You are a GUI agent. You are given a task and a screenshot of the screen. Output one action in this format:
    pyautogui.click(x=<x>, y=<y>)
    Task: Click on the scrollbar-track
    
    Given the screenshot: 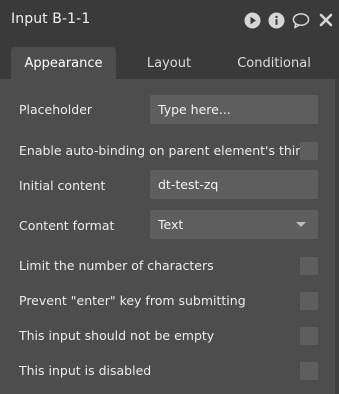 What is the action you would take?
    pyautogui.click(x=337, y=236)
    